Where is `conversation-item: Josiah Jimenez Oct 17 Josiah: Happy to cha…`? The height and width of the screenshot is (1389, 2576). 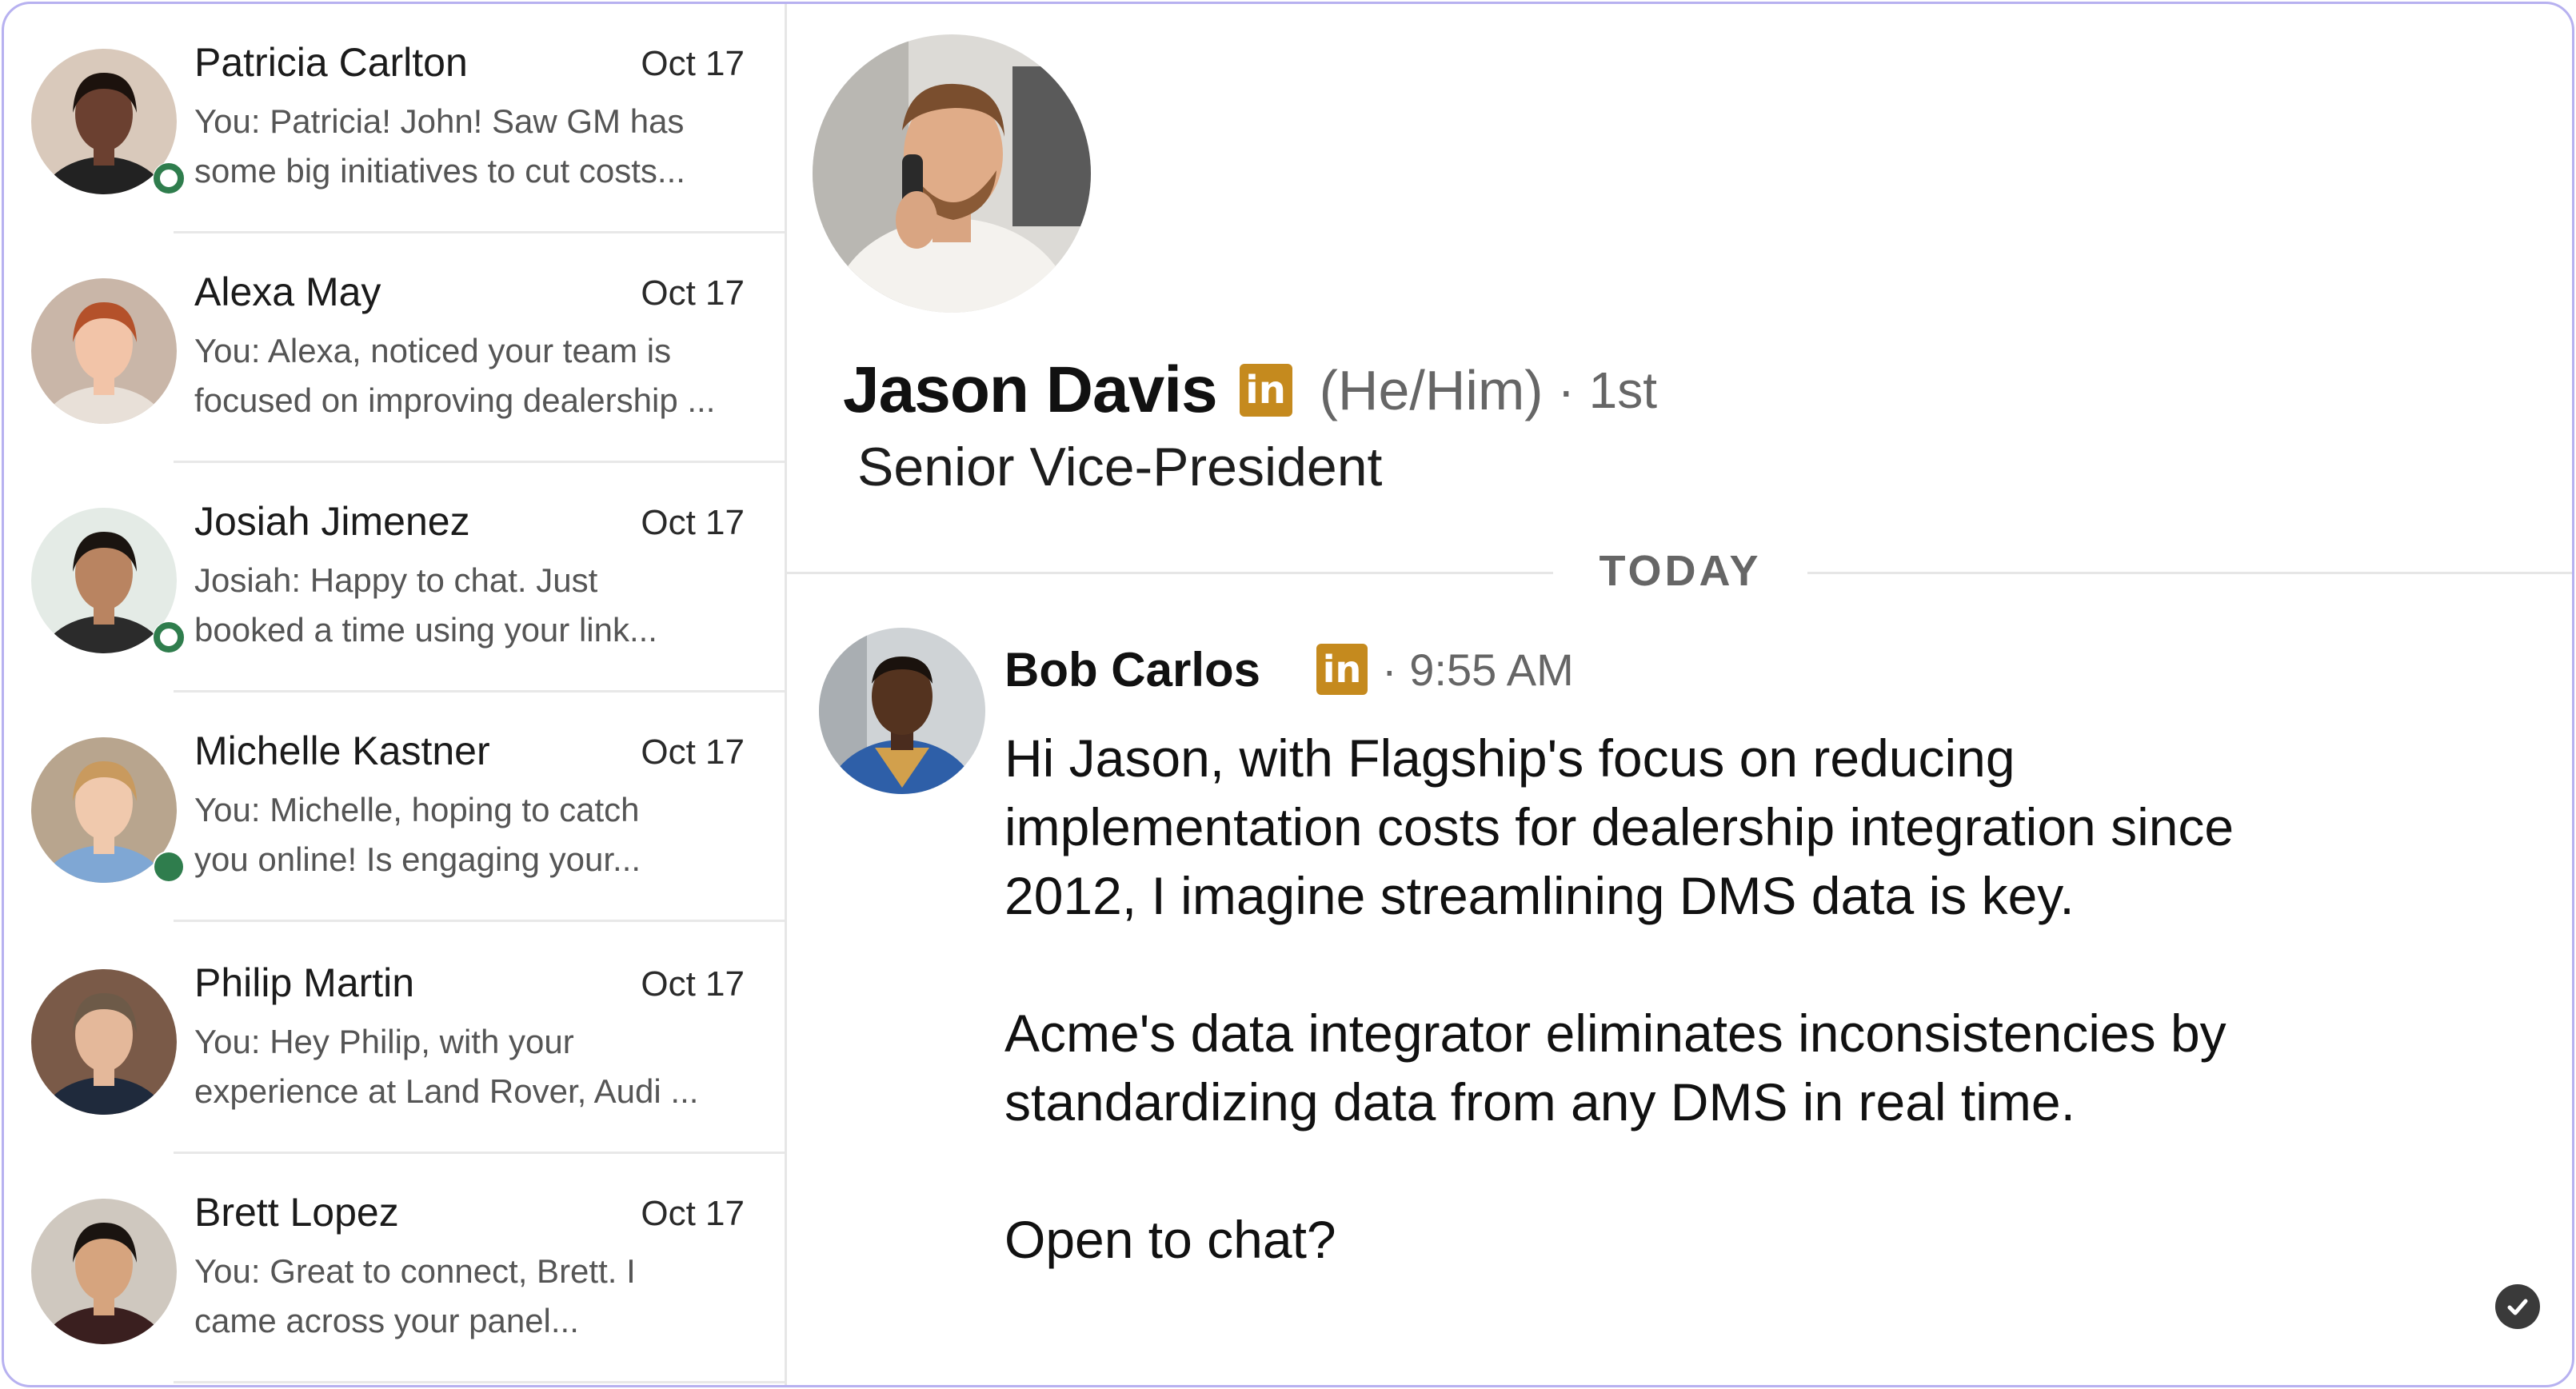
conversation-item: Josiah Jimenez Oct 17 Josiah: Happy to cha… is located at coordinates (394, 578).